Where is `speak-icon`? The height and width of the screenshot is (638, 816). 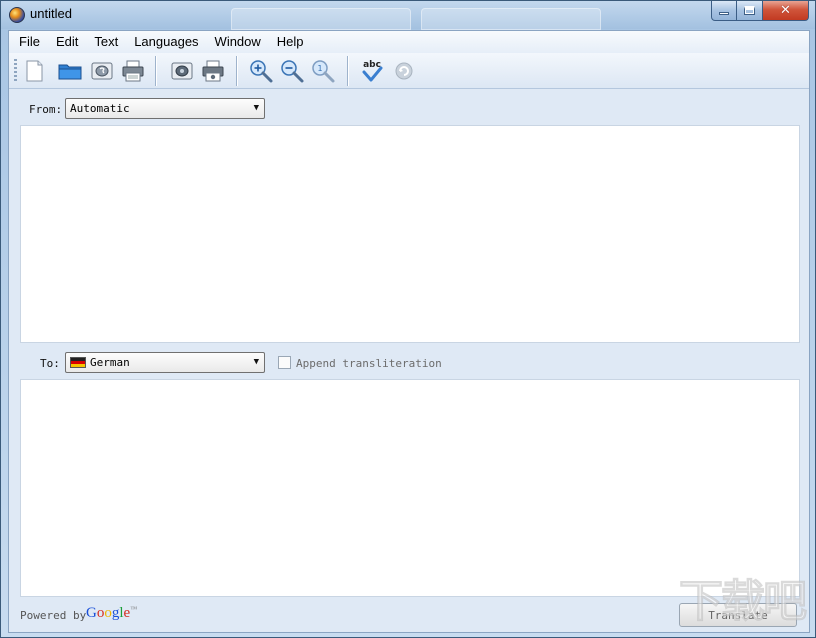
speak-icon is located at coordinates (102, 71).